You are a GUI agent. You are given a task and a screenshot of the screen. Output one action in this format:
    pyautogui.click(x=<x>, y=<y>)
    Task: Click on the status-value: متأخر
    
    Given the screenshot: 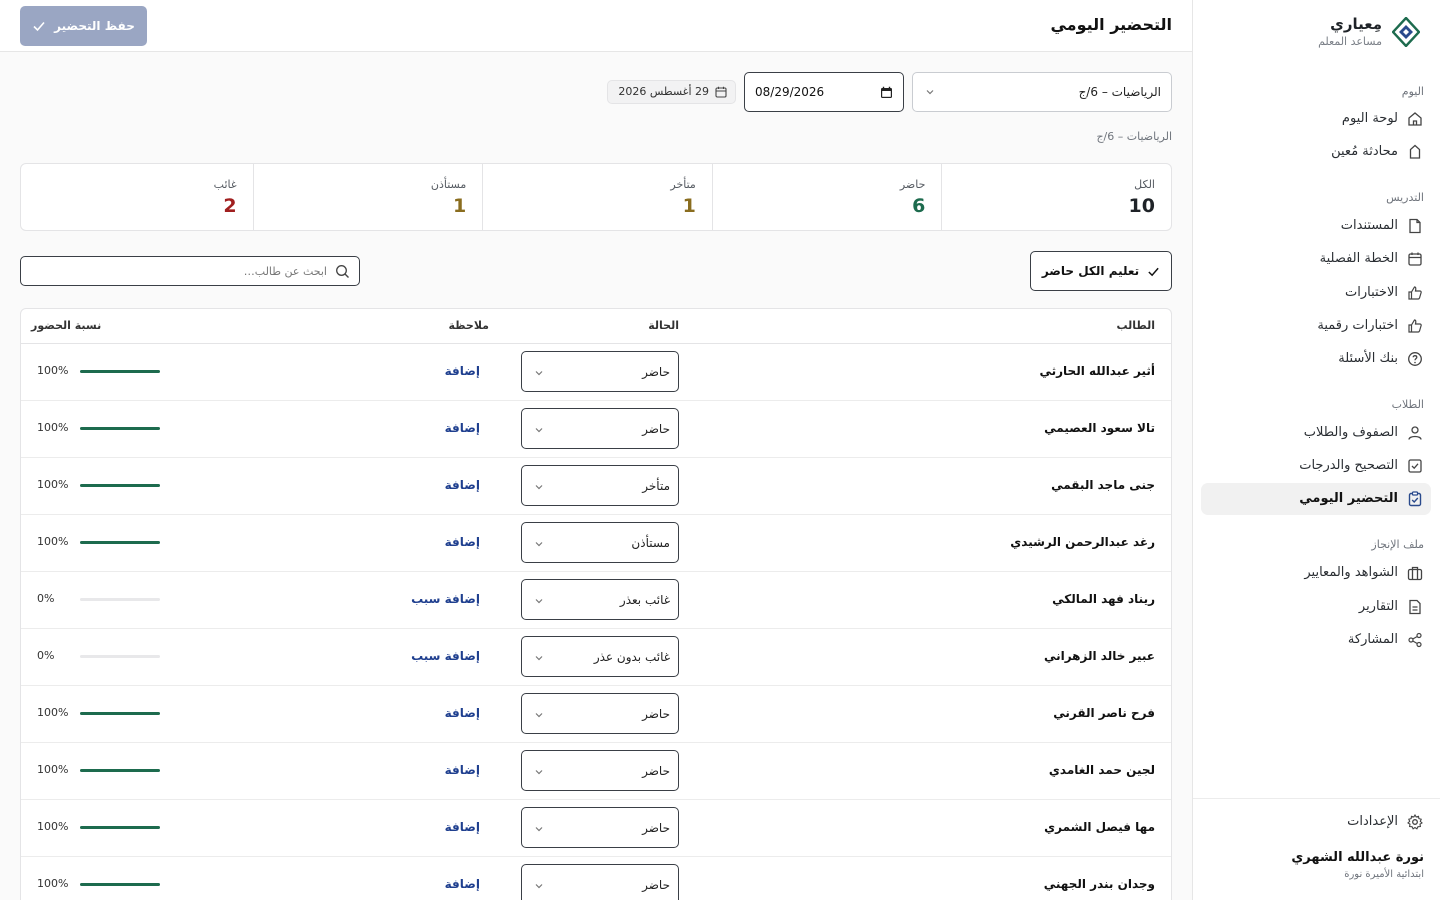 What is the action you would take?
    pyautogui.click(x=656, y=486)
    